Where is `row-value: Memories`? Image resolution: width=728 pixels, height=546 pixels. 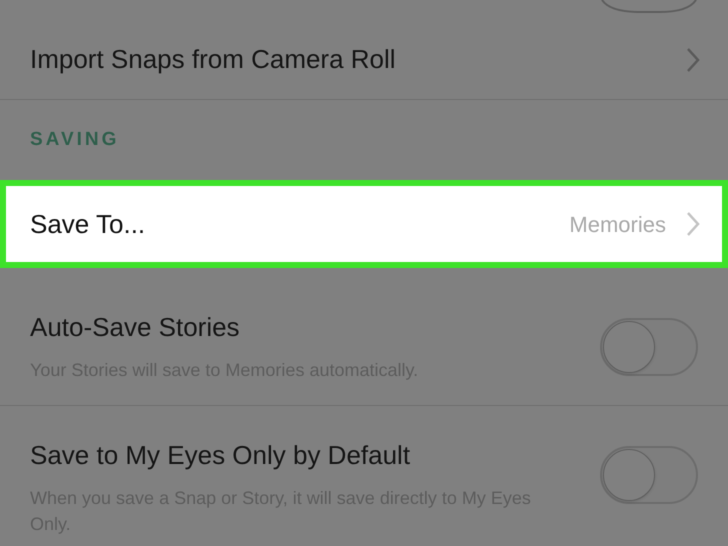 row-value: Memories is located at coordinates (617, 224).